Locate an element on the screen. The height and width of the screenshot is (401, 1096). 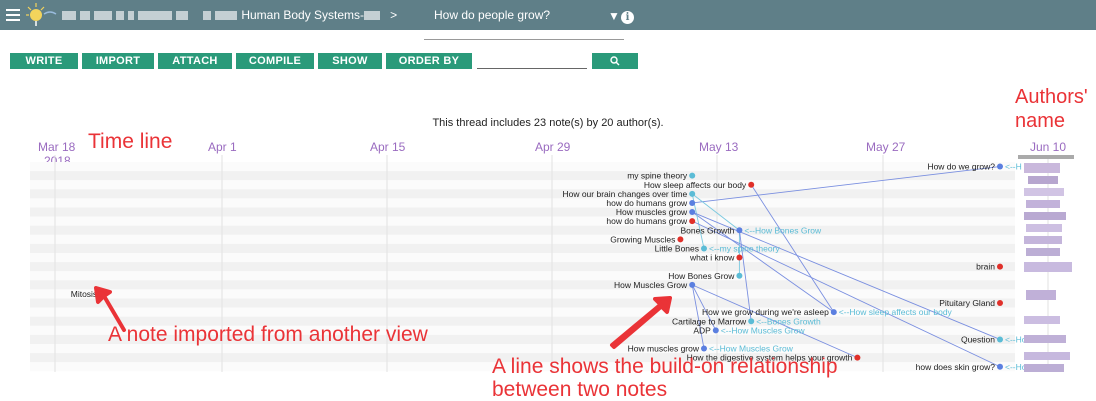
note-title: Question is located at coordinates (978, 339).